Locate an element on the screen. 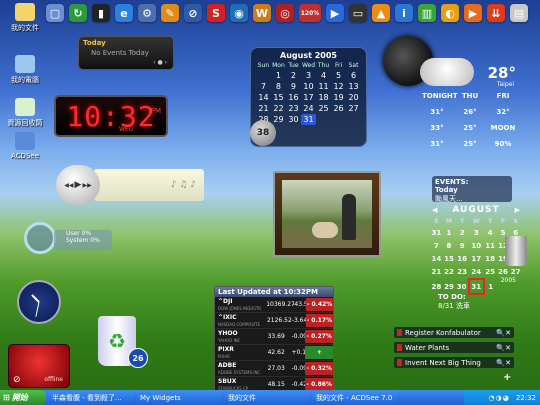 The height and width of the screenshot is (405, 540). globe-icon: ◉ is located at coordinates (239, 13).